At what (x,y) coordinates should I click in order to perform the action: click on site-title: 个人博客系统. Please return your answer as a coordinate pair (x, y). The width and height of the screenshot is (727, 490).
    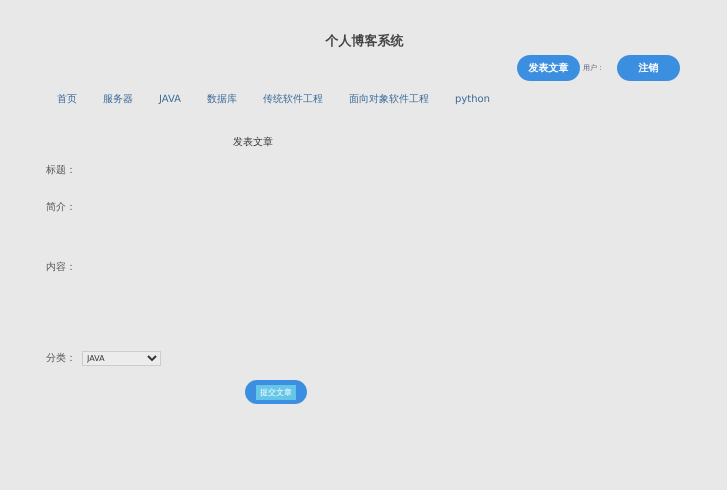
    Looking at the image, I should click on (364, 41).